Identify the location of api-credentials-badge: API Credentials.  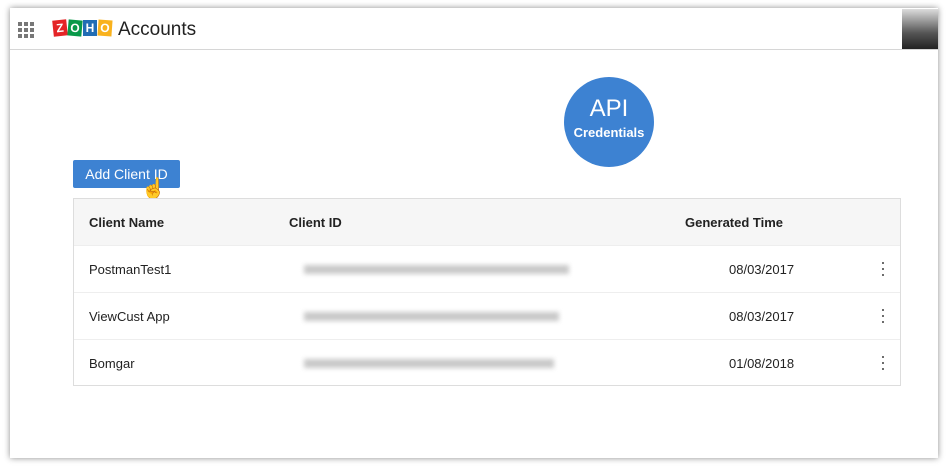
(609, 122).